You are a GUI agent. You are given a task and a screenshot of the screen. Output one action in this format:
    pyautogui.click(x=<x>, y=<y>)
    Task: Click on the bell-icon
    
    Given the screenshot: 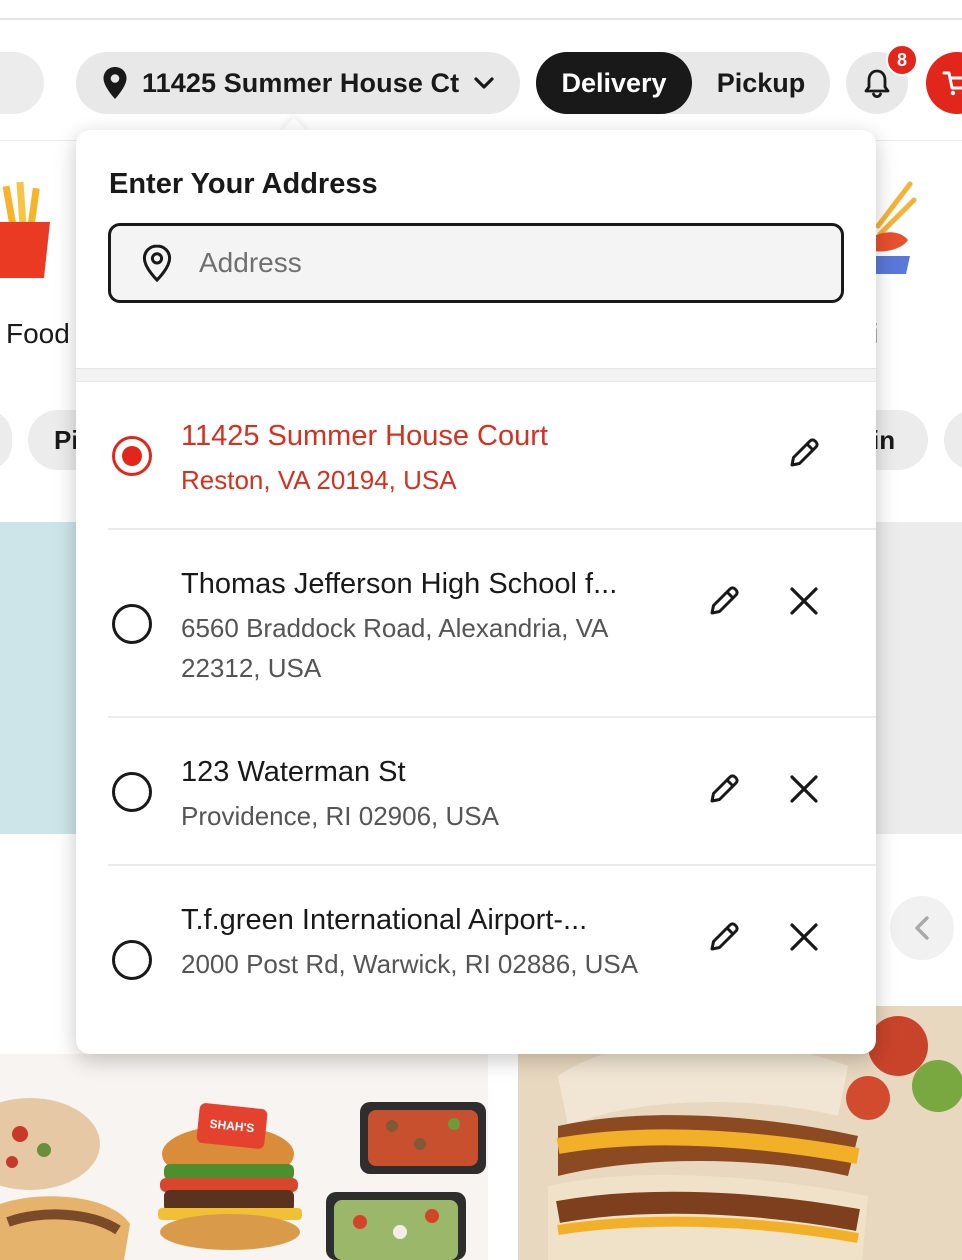 What is the action you would take?
    pyautogui.click(x=877, y=83)
    